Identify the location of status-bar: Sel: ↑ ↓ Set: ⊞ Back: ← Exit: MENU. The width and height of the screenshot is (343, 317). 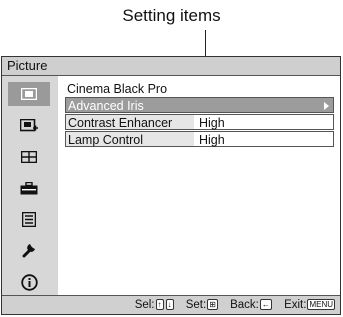
(171, 304).